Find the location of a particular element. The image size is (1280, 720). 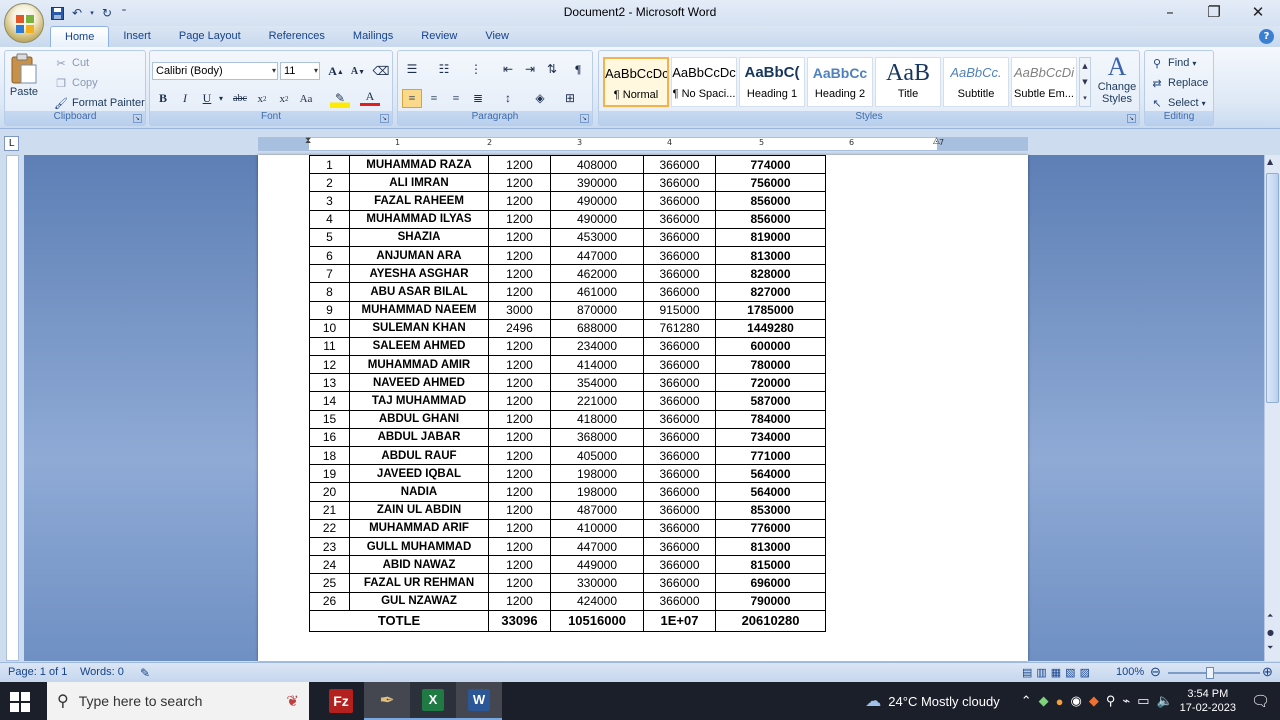

table-cell: 3 is located at coordinates (329, 201).